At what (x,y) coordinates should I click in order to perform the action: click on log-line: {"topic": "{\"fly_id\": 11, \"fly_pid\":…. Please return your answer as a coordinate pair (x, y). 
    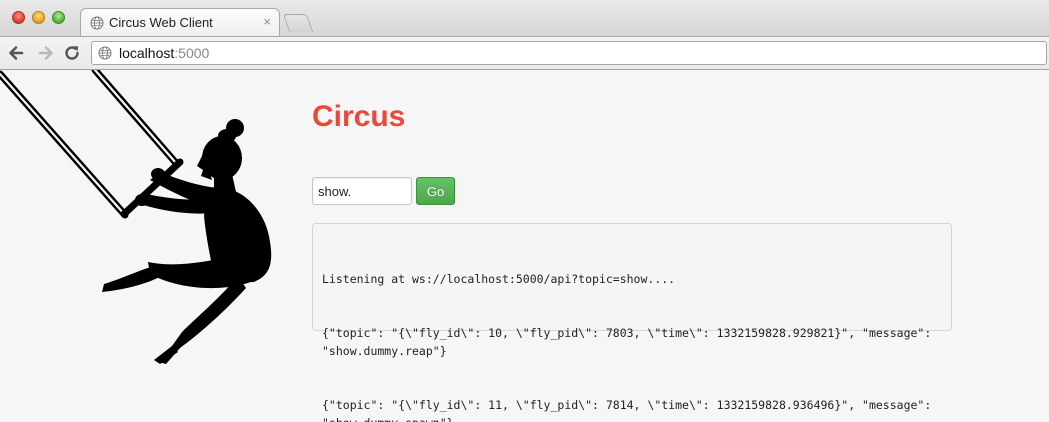
    Looking at the image, I should click on (627, 410).